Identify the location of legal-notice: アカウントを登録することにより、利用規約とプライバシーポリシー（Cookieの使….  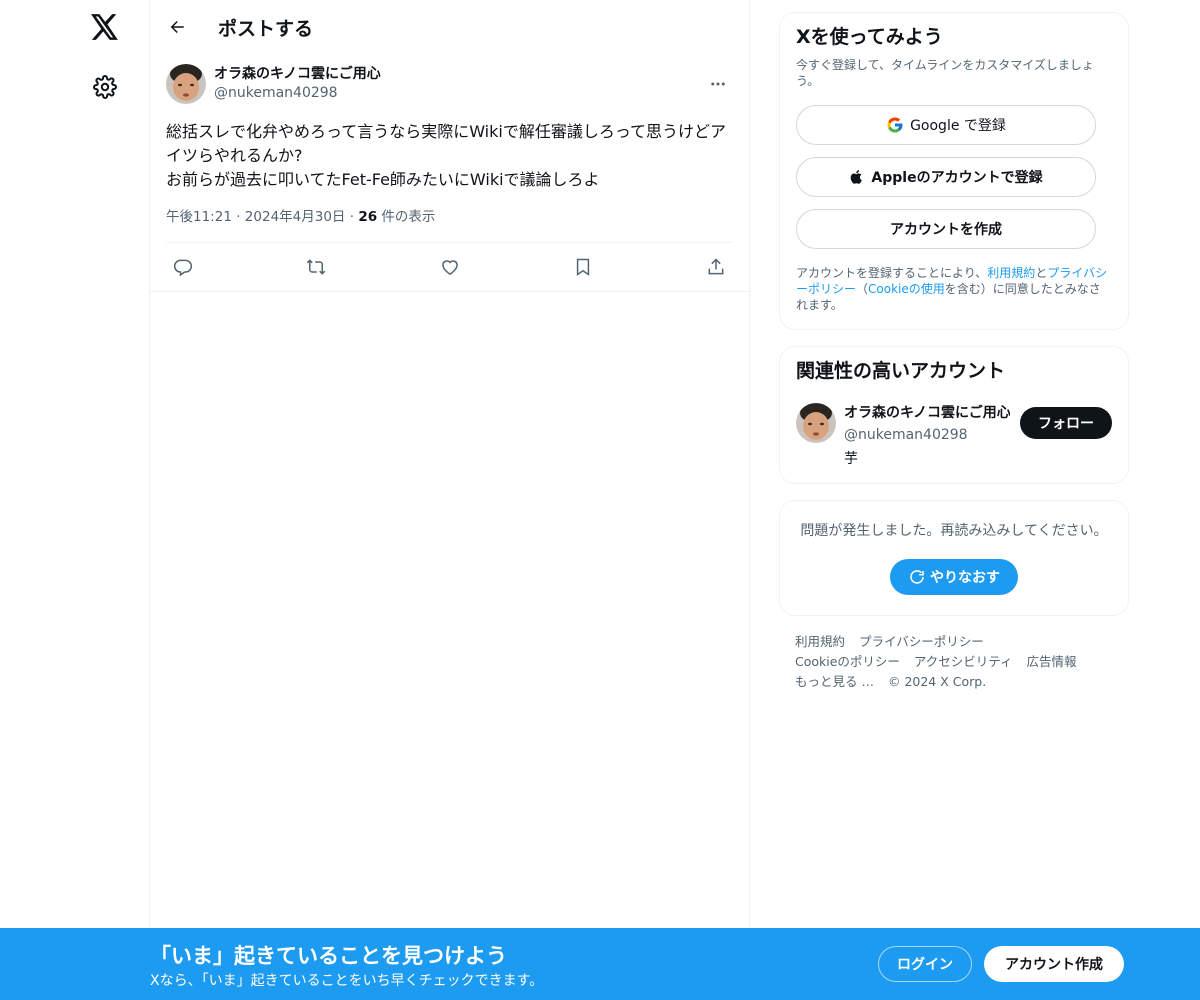
(954, 289).